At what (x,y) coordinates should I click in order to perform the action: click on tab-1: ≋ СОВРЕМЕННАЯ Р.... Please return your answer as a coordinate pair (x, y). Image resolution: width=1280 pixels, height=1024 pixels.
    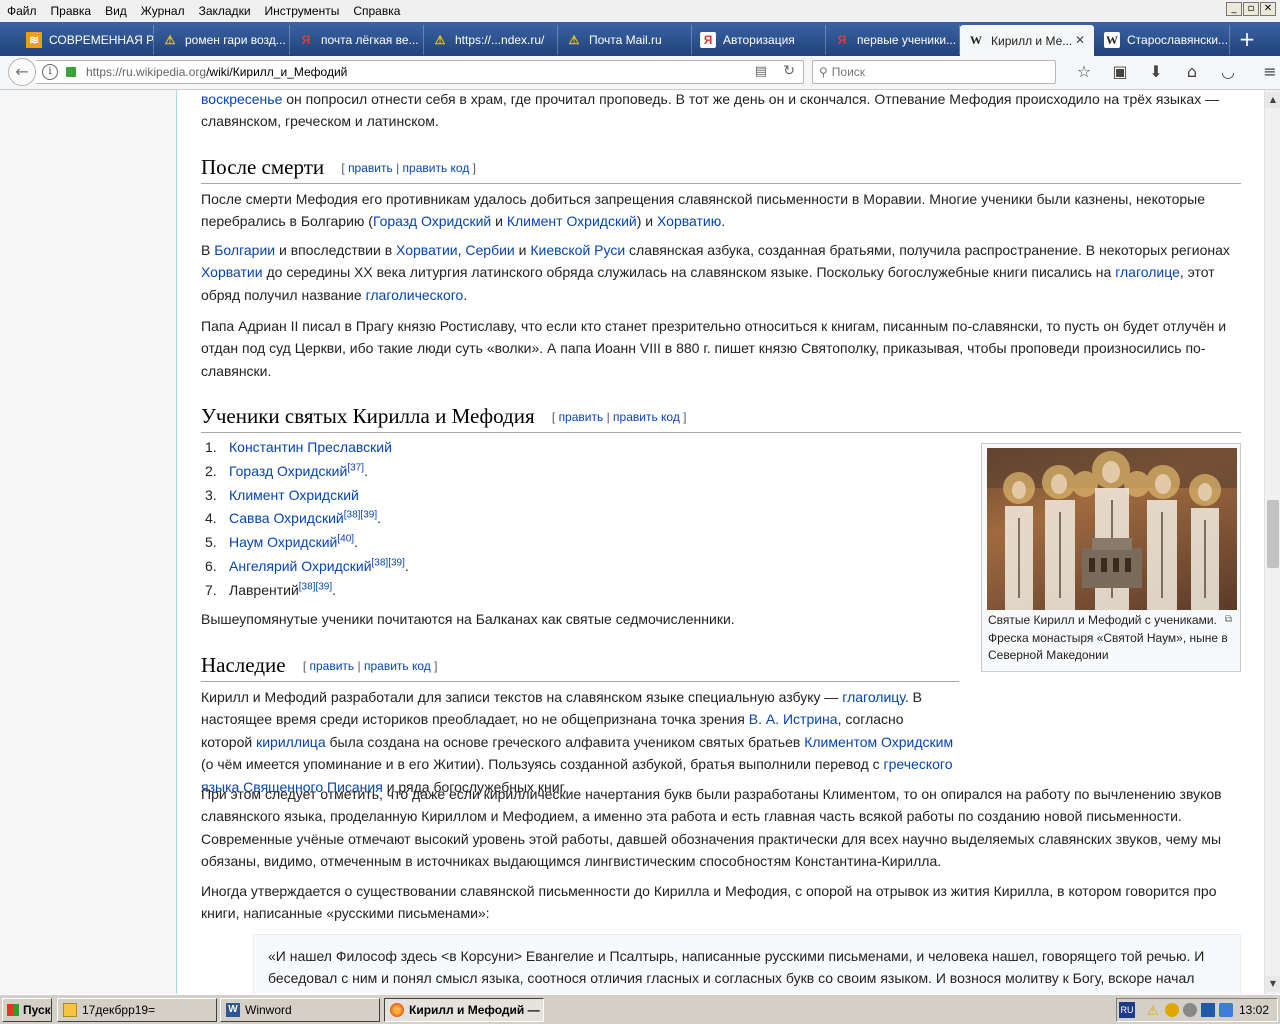
    Looking at the image, I should click on (86, 40).